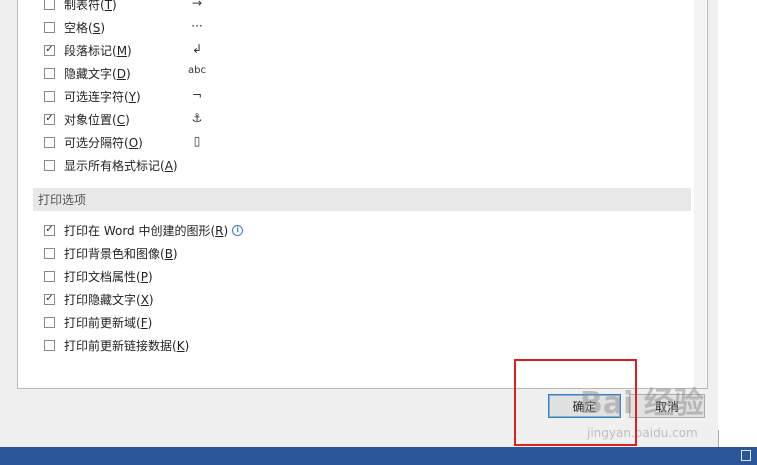 This screenshot has width=757, height=465. Describe the element at coordinates (122, 50) in the screenshot. I see `access-key: M` at that location.